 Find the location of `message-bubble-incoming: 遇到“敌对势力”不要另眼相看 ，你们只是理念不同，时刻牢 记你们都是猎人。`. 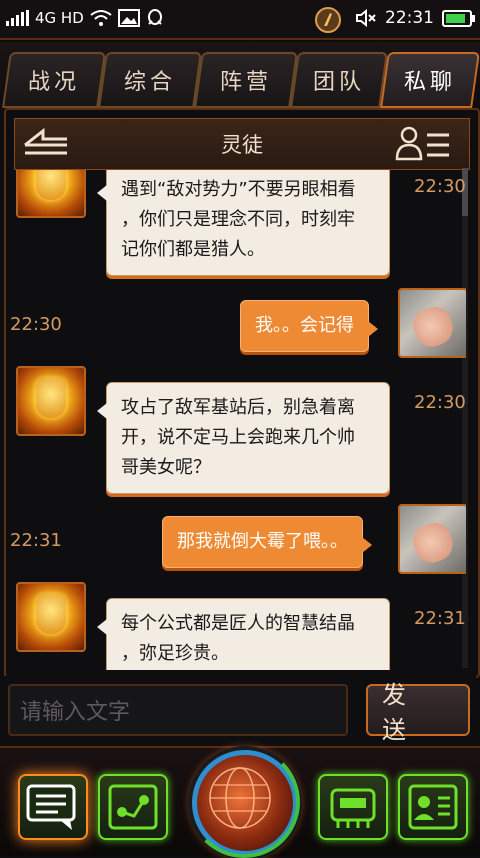

message-bubble-incoming: 遇到“敌对势力”不要另眼相看 ，你们只是理念不同，时刻牢 记你们都是猎人。 is located at coordinates (243, 223).